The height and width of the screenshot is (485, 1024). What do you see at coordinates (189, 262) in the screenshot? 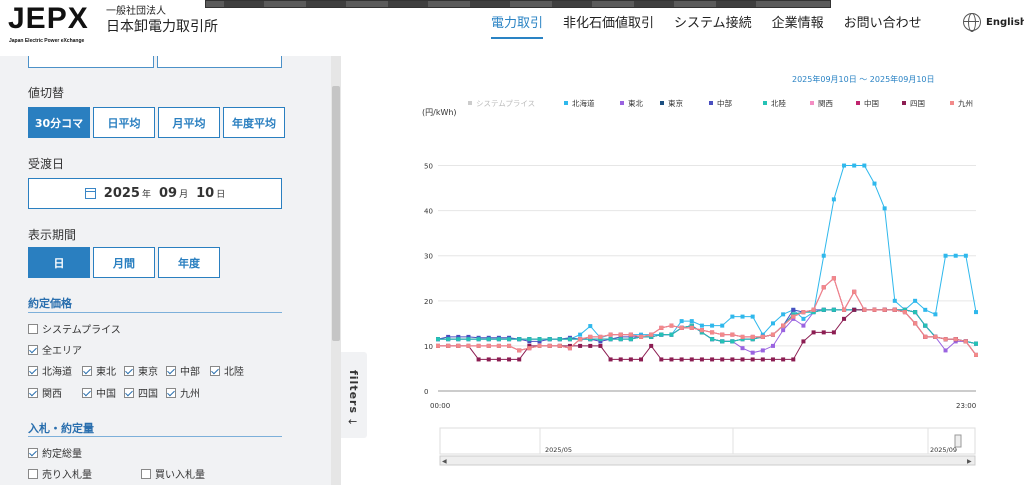
I see `period-year-button: 年度` at bounding box center [189, 262].